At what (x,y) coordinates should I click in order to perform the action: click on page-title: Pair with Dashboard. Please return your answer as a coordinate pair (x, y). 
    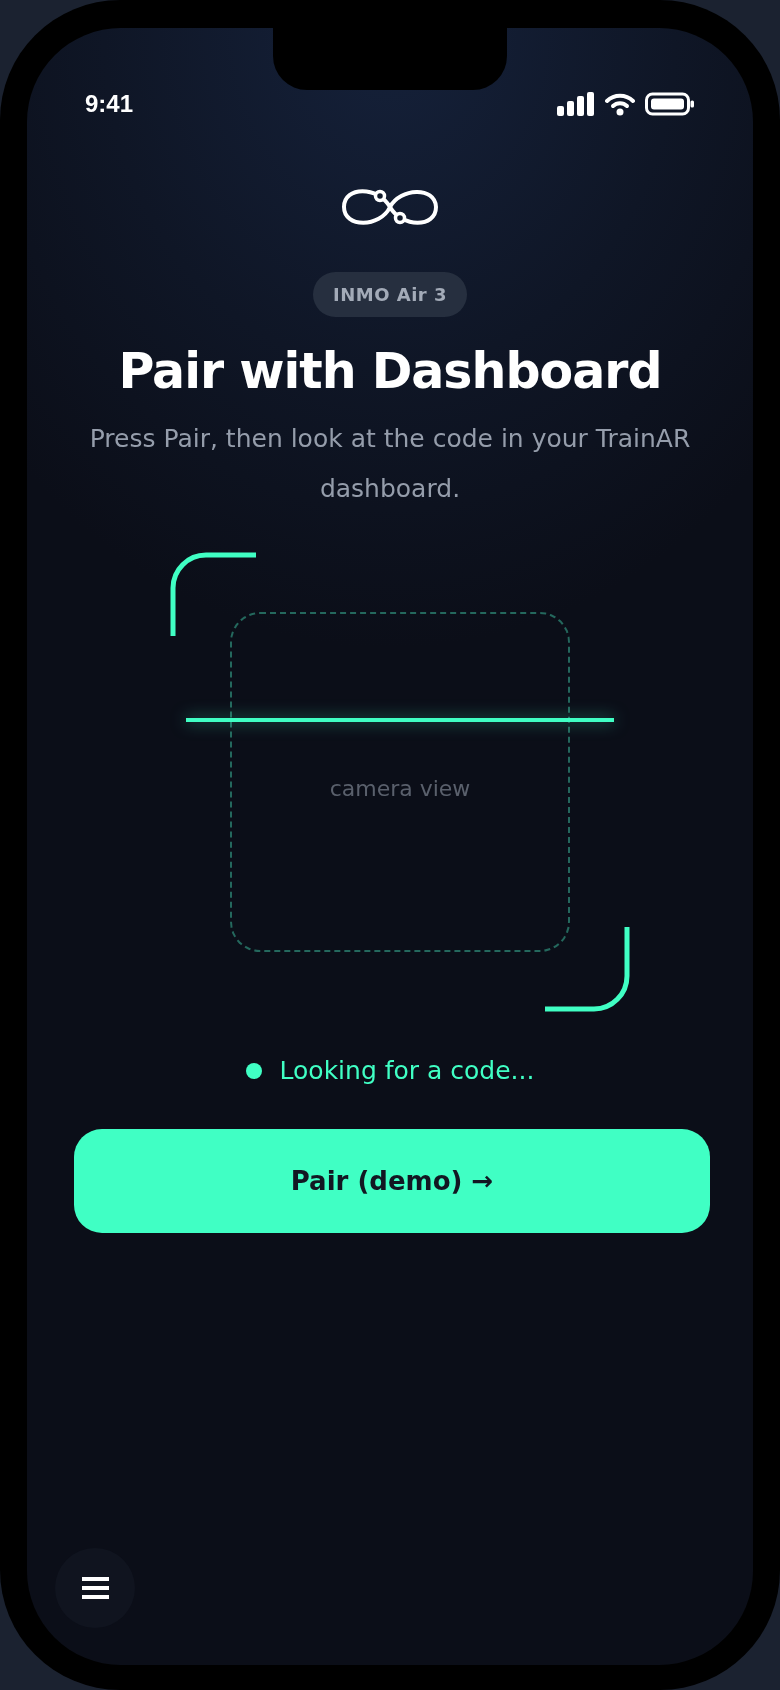
    Looking at the image, I should click on (390, 371).